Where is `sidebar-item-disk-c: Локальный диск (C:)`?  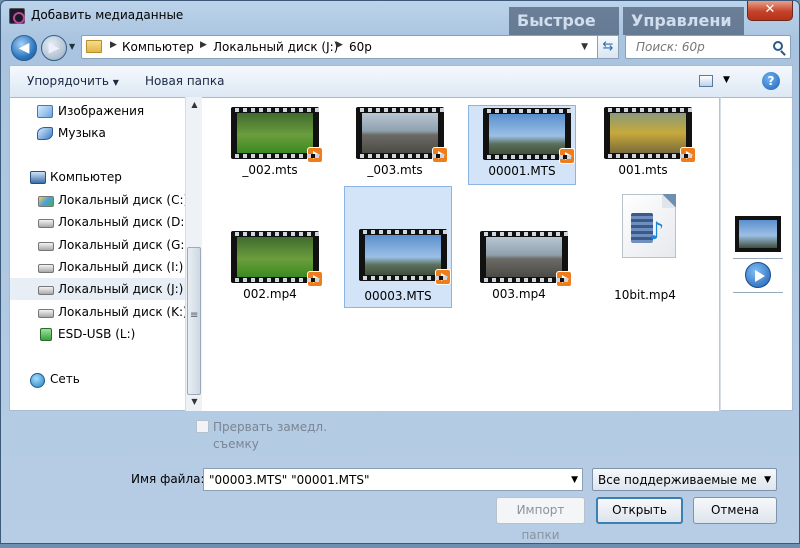
sidebar-item-disk-c: Локальный диск (C:) is located at coordinates (99, 200).